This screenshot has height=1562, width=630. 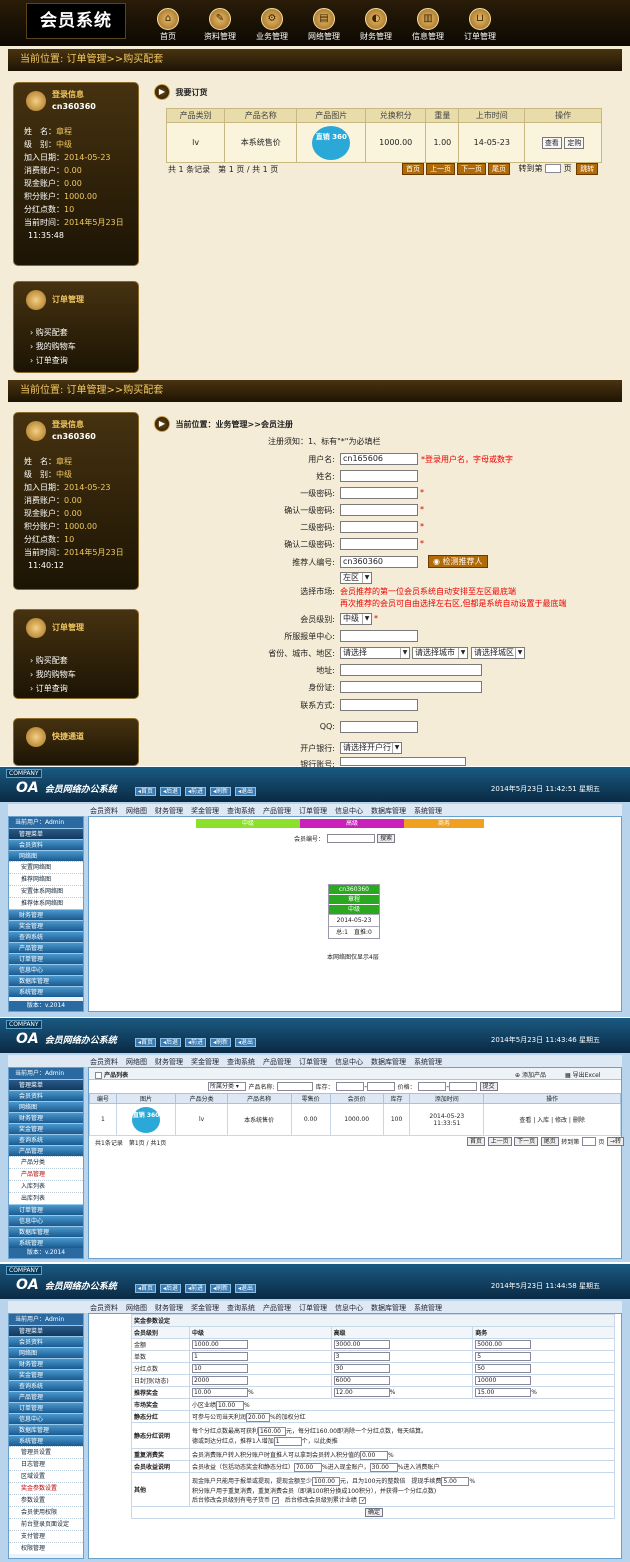 I want to click on param-input: 10, so click(x=219, y=1368).